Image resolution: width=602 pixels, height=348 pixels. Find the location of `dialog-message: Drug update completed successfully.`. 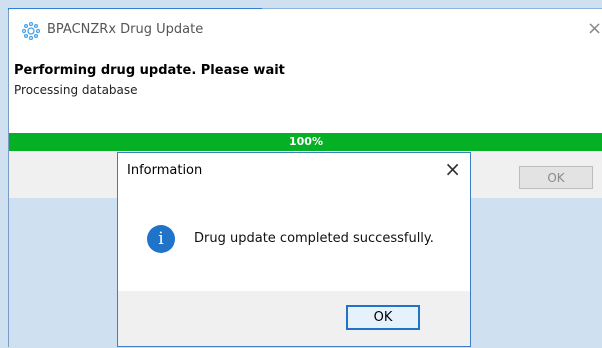

dialog-message: Drug update completed successfully. is located at coordinates (314, 238).